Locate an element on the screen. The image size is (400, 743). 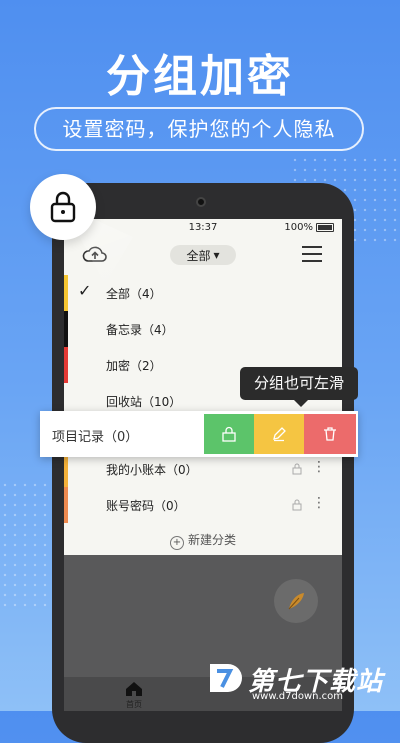
category-label: 账号密码（0） is located at coordinates (146, 506).